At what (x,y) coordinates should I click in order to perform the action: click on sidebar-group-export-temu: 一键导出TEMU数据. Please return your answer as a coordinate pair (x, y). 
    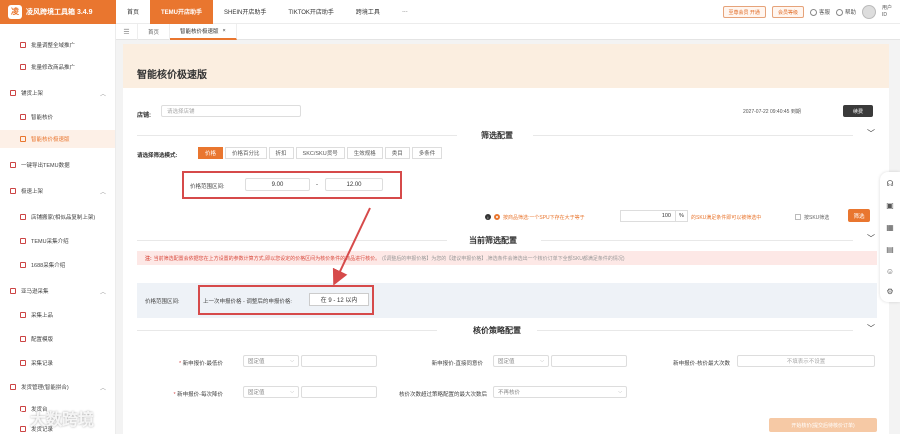
    Looking at the image, I should click on (57, 165).